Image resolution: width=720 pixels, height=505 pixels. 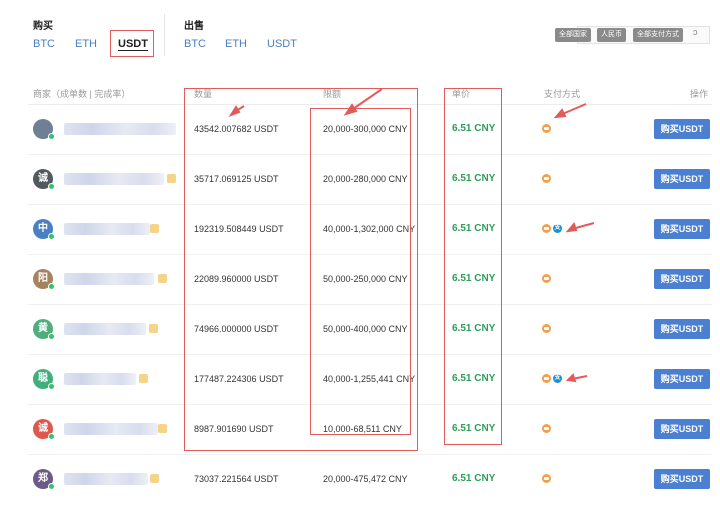 I want to click on tab-sell-btc: BTC, so click(x=195, y=44).